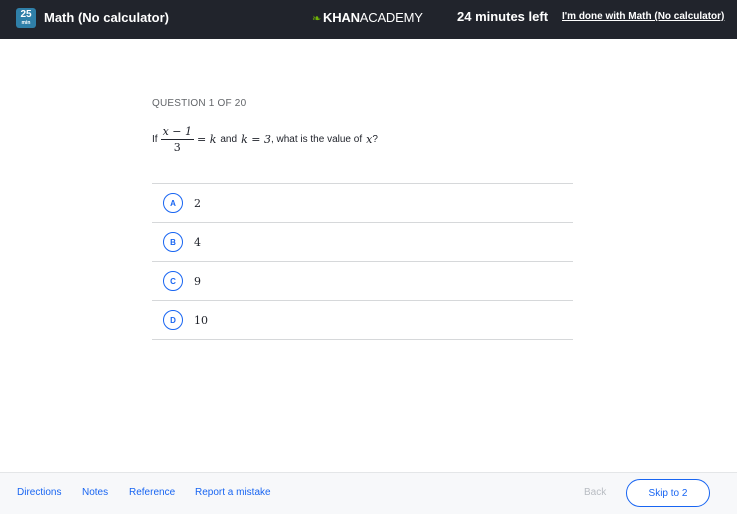  Describe the element at coordinates (316, 139) in the screenshot. I see `prompt-tail: , what is the value of` at that location.